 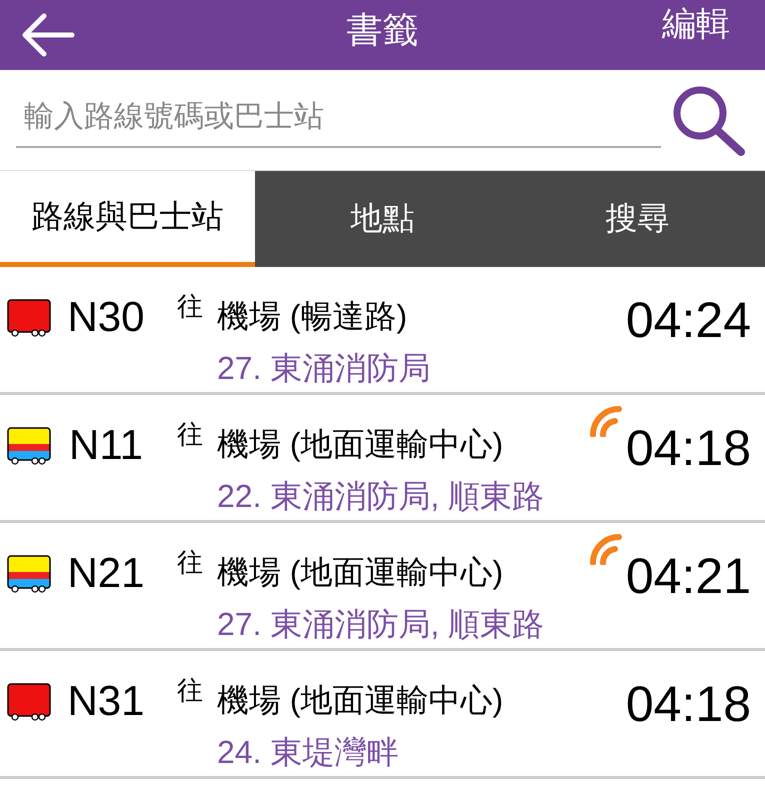 What do you see at coordinates (637, 219) in the screenshot?
I see `tab: 搜尋` at bounding box center [637, 219].